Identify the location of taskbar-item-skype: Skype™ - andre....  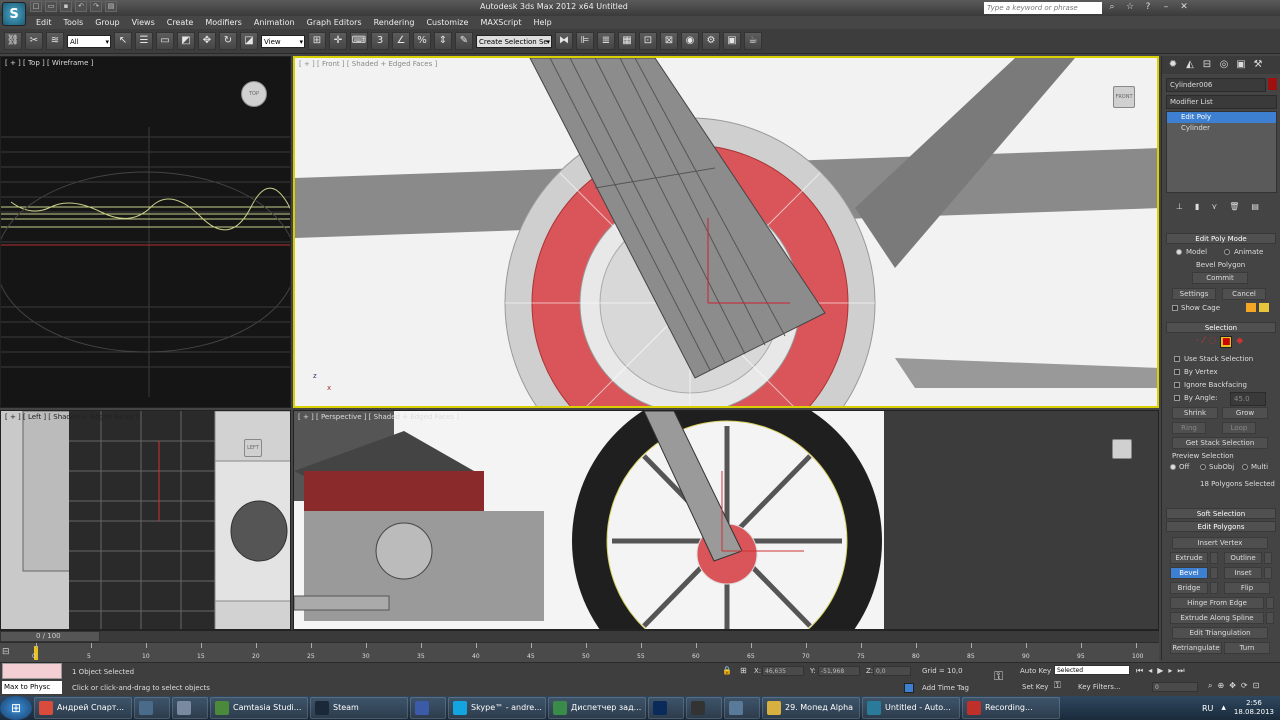
(497, 708).